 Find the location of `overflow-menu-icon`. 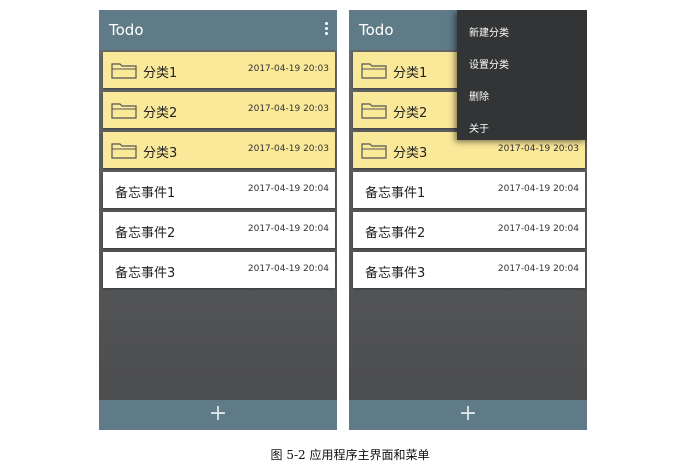

overflow-menu-icon is located at coordinates (326, 30).